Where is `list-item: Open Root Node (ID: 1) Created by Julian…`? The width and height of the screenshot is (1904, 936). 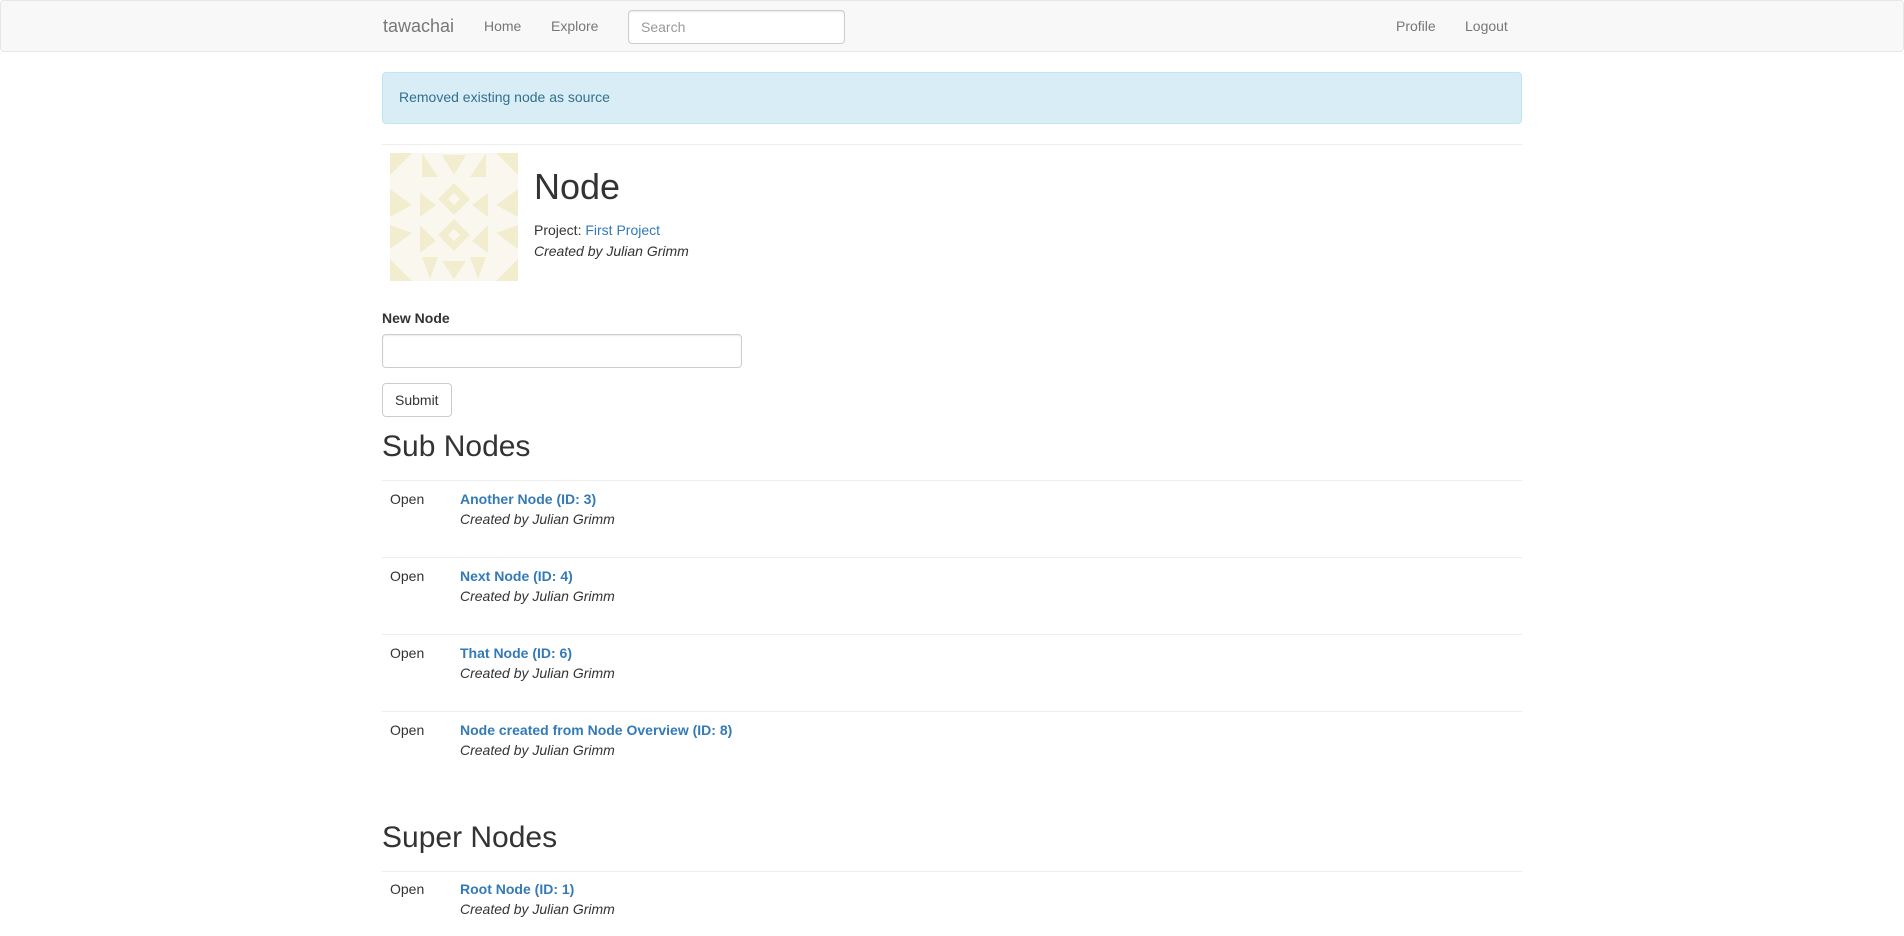 list-item: Open Root Node (ID: 1) Created by Julian… is located at coordinates (952, 903).